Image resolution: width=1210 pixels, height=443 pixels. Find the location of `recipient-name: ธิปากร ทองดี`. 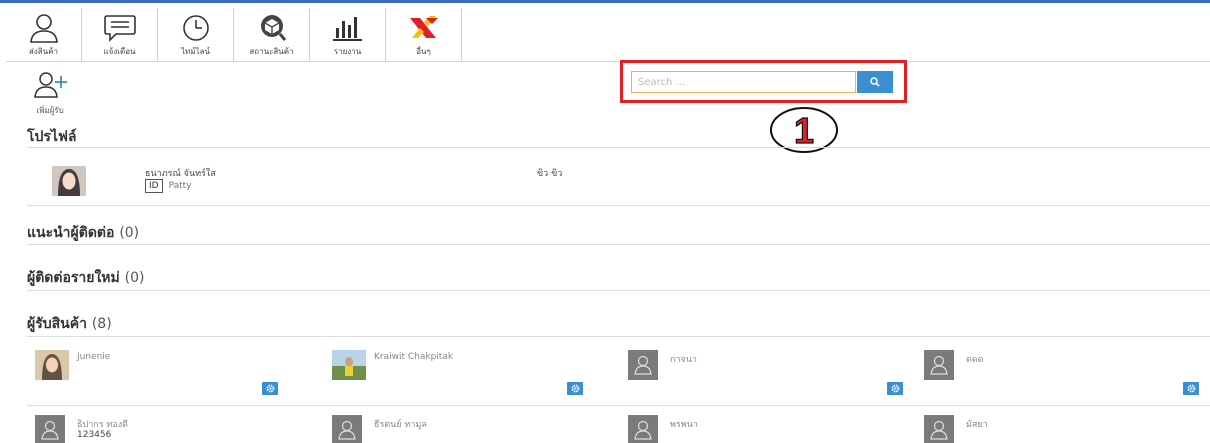

recipient-name: ธิปากร ทองดี is located at coordinates (102, 425).